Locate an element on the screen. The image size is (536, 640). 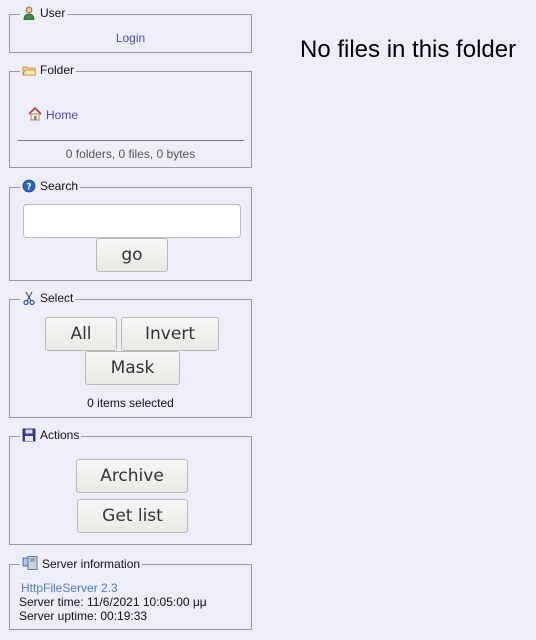
search-title: Search is located at coordinates (59, 186).